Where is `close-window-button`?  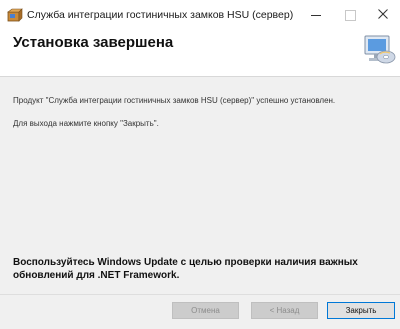
close-window-button is located at coordinates (383, 15).